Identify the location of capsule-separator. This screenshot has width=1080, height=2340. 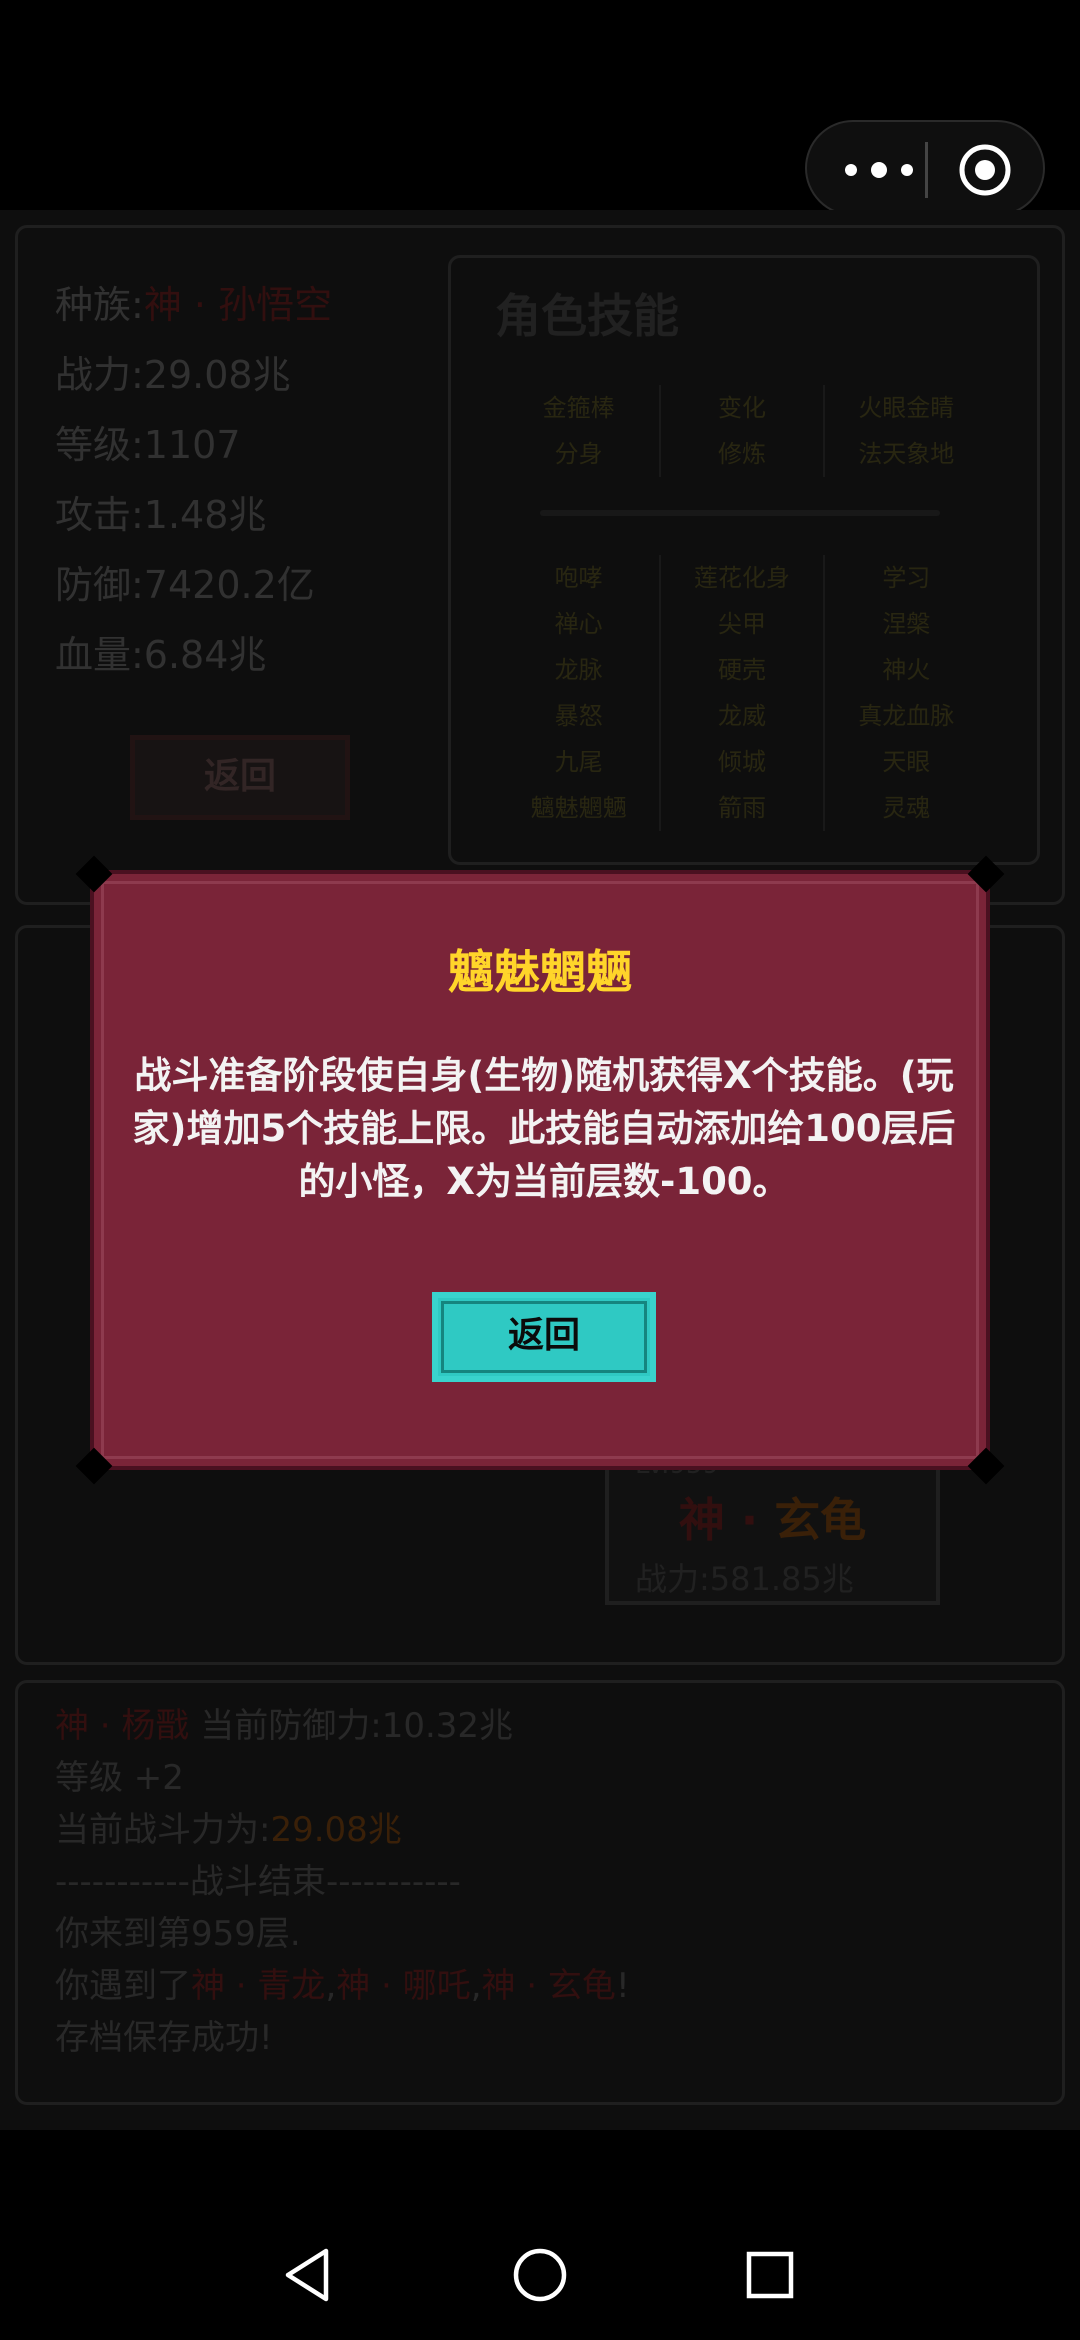
(926, 170).